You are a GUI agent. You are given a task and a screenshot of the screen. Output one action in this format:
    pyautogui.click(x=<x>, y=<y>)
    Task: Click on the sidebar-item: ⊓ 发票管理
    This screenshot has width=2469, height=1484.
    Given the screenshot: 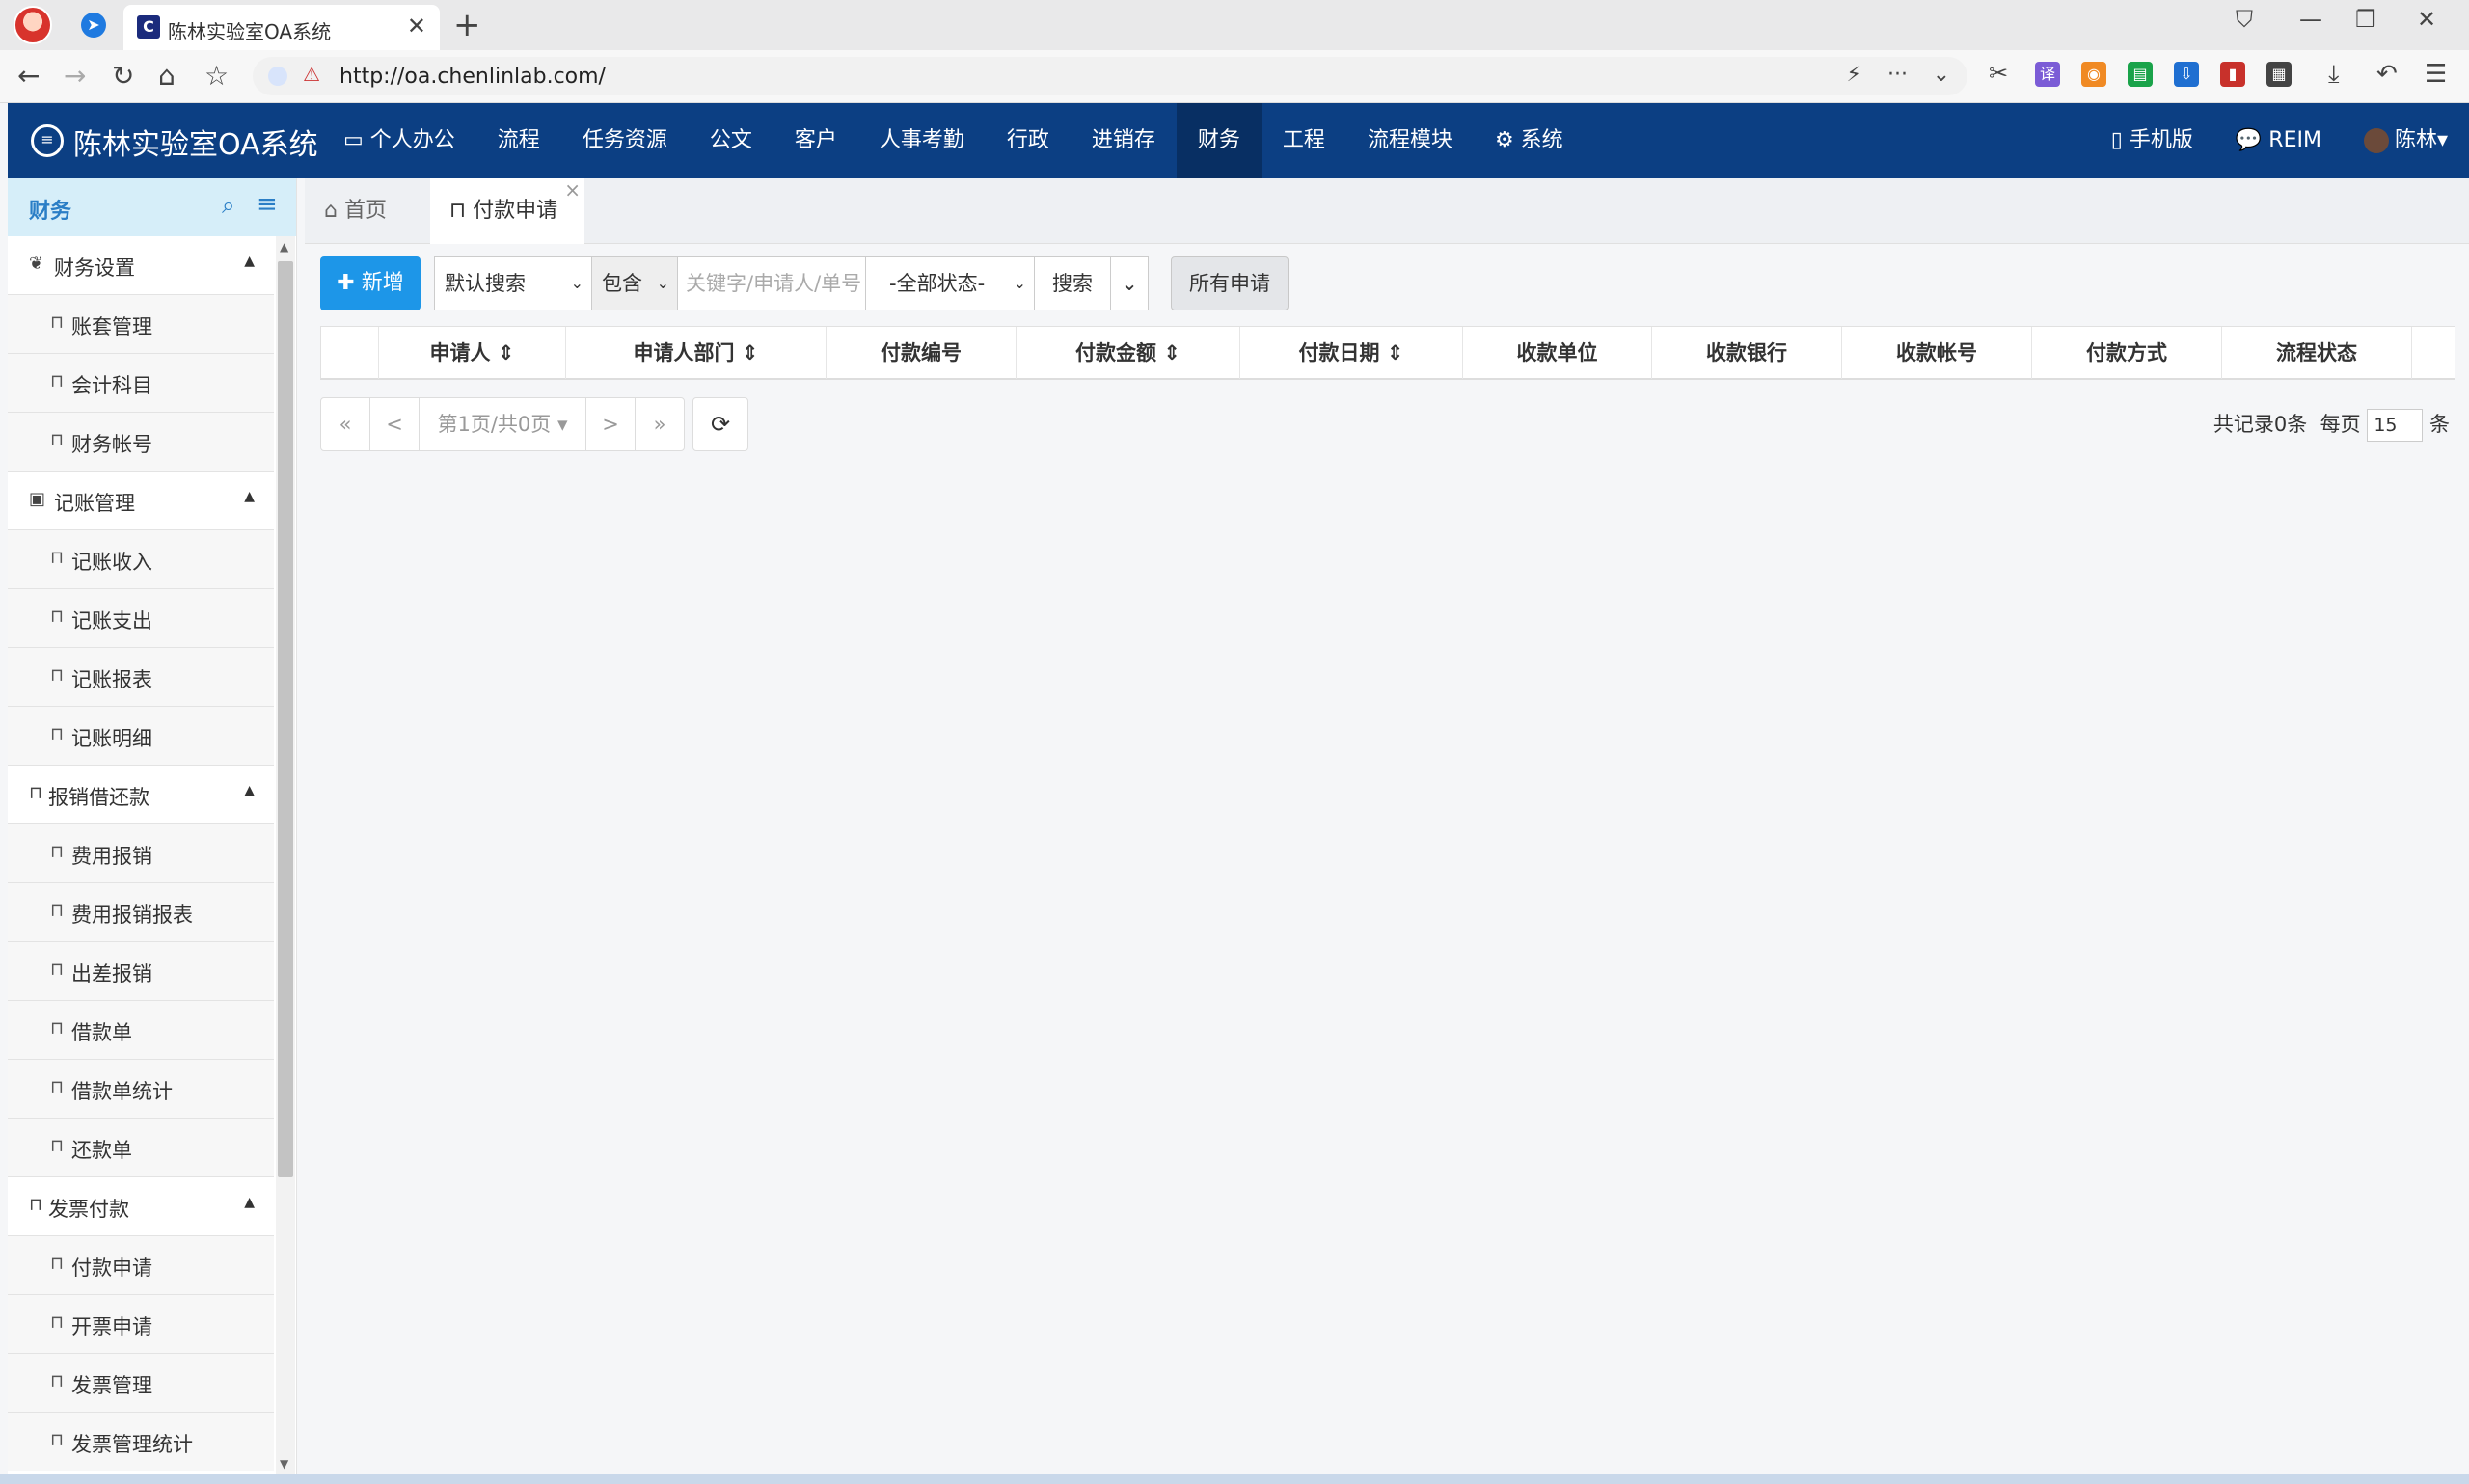 What is the action you would take?
    pyautogui.click(x=141, y=1383)
    